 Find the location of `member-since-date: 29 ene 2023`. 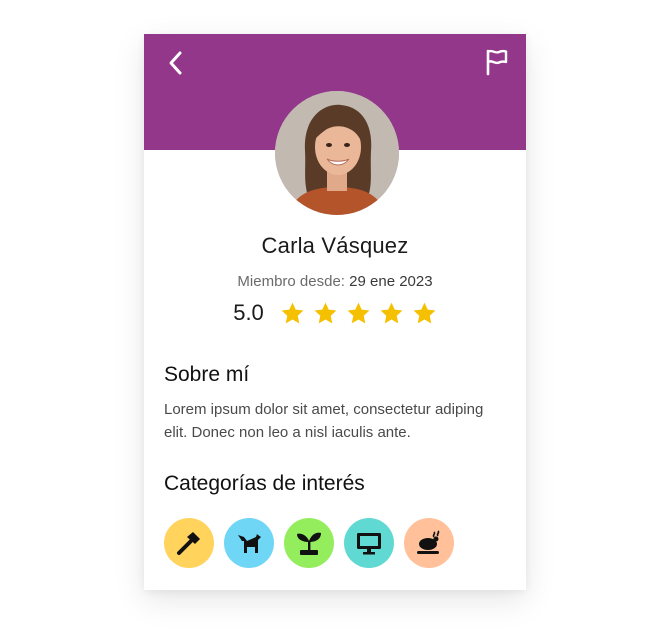

member-since-date: 29 ene 2023 is located at coordinates (391, 281).